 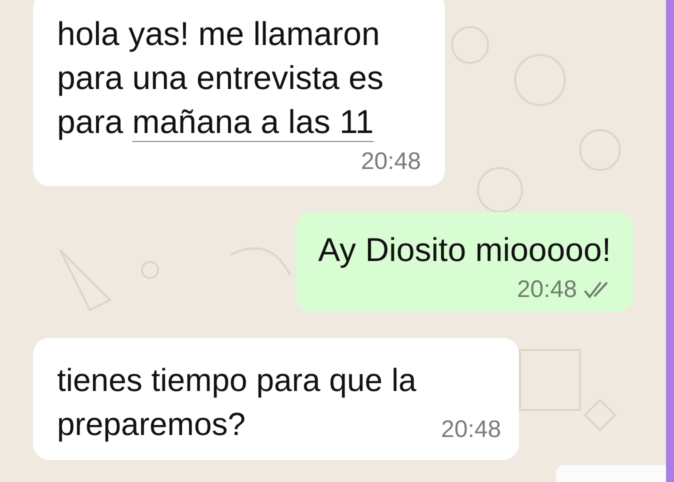 What do you see at coordinates (464, 250) in the screenshot?
I see `message-text: Ay Diosito miooooo!` at bounding box center [464, 250].